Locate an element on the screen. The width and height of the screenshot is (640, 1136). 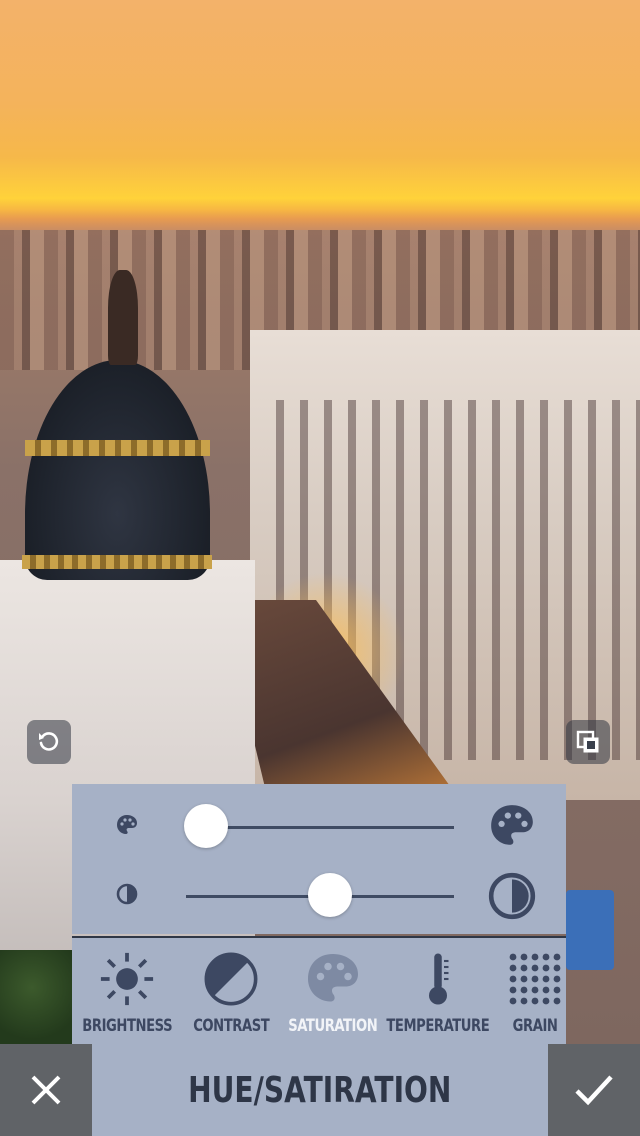
compare-layers-icon is located at coordinates (587, 741).